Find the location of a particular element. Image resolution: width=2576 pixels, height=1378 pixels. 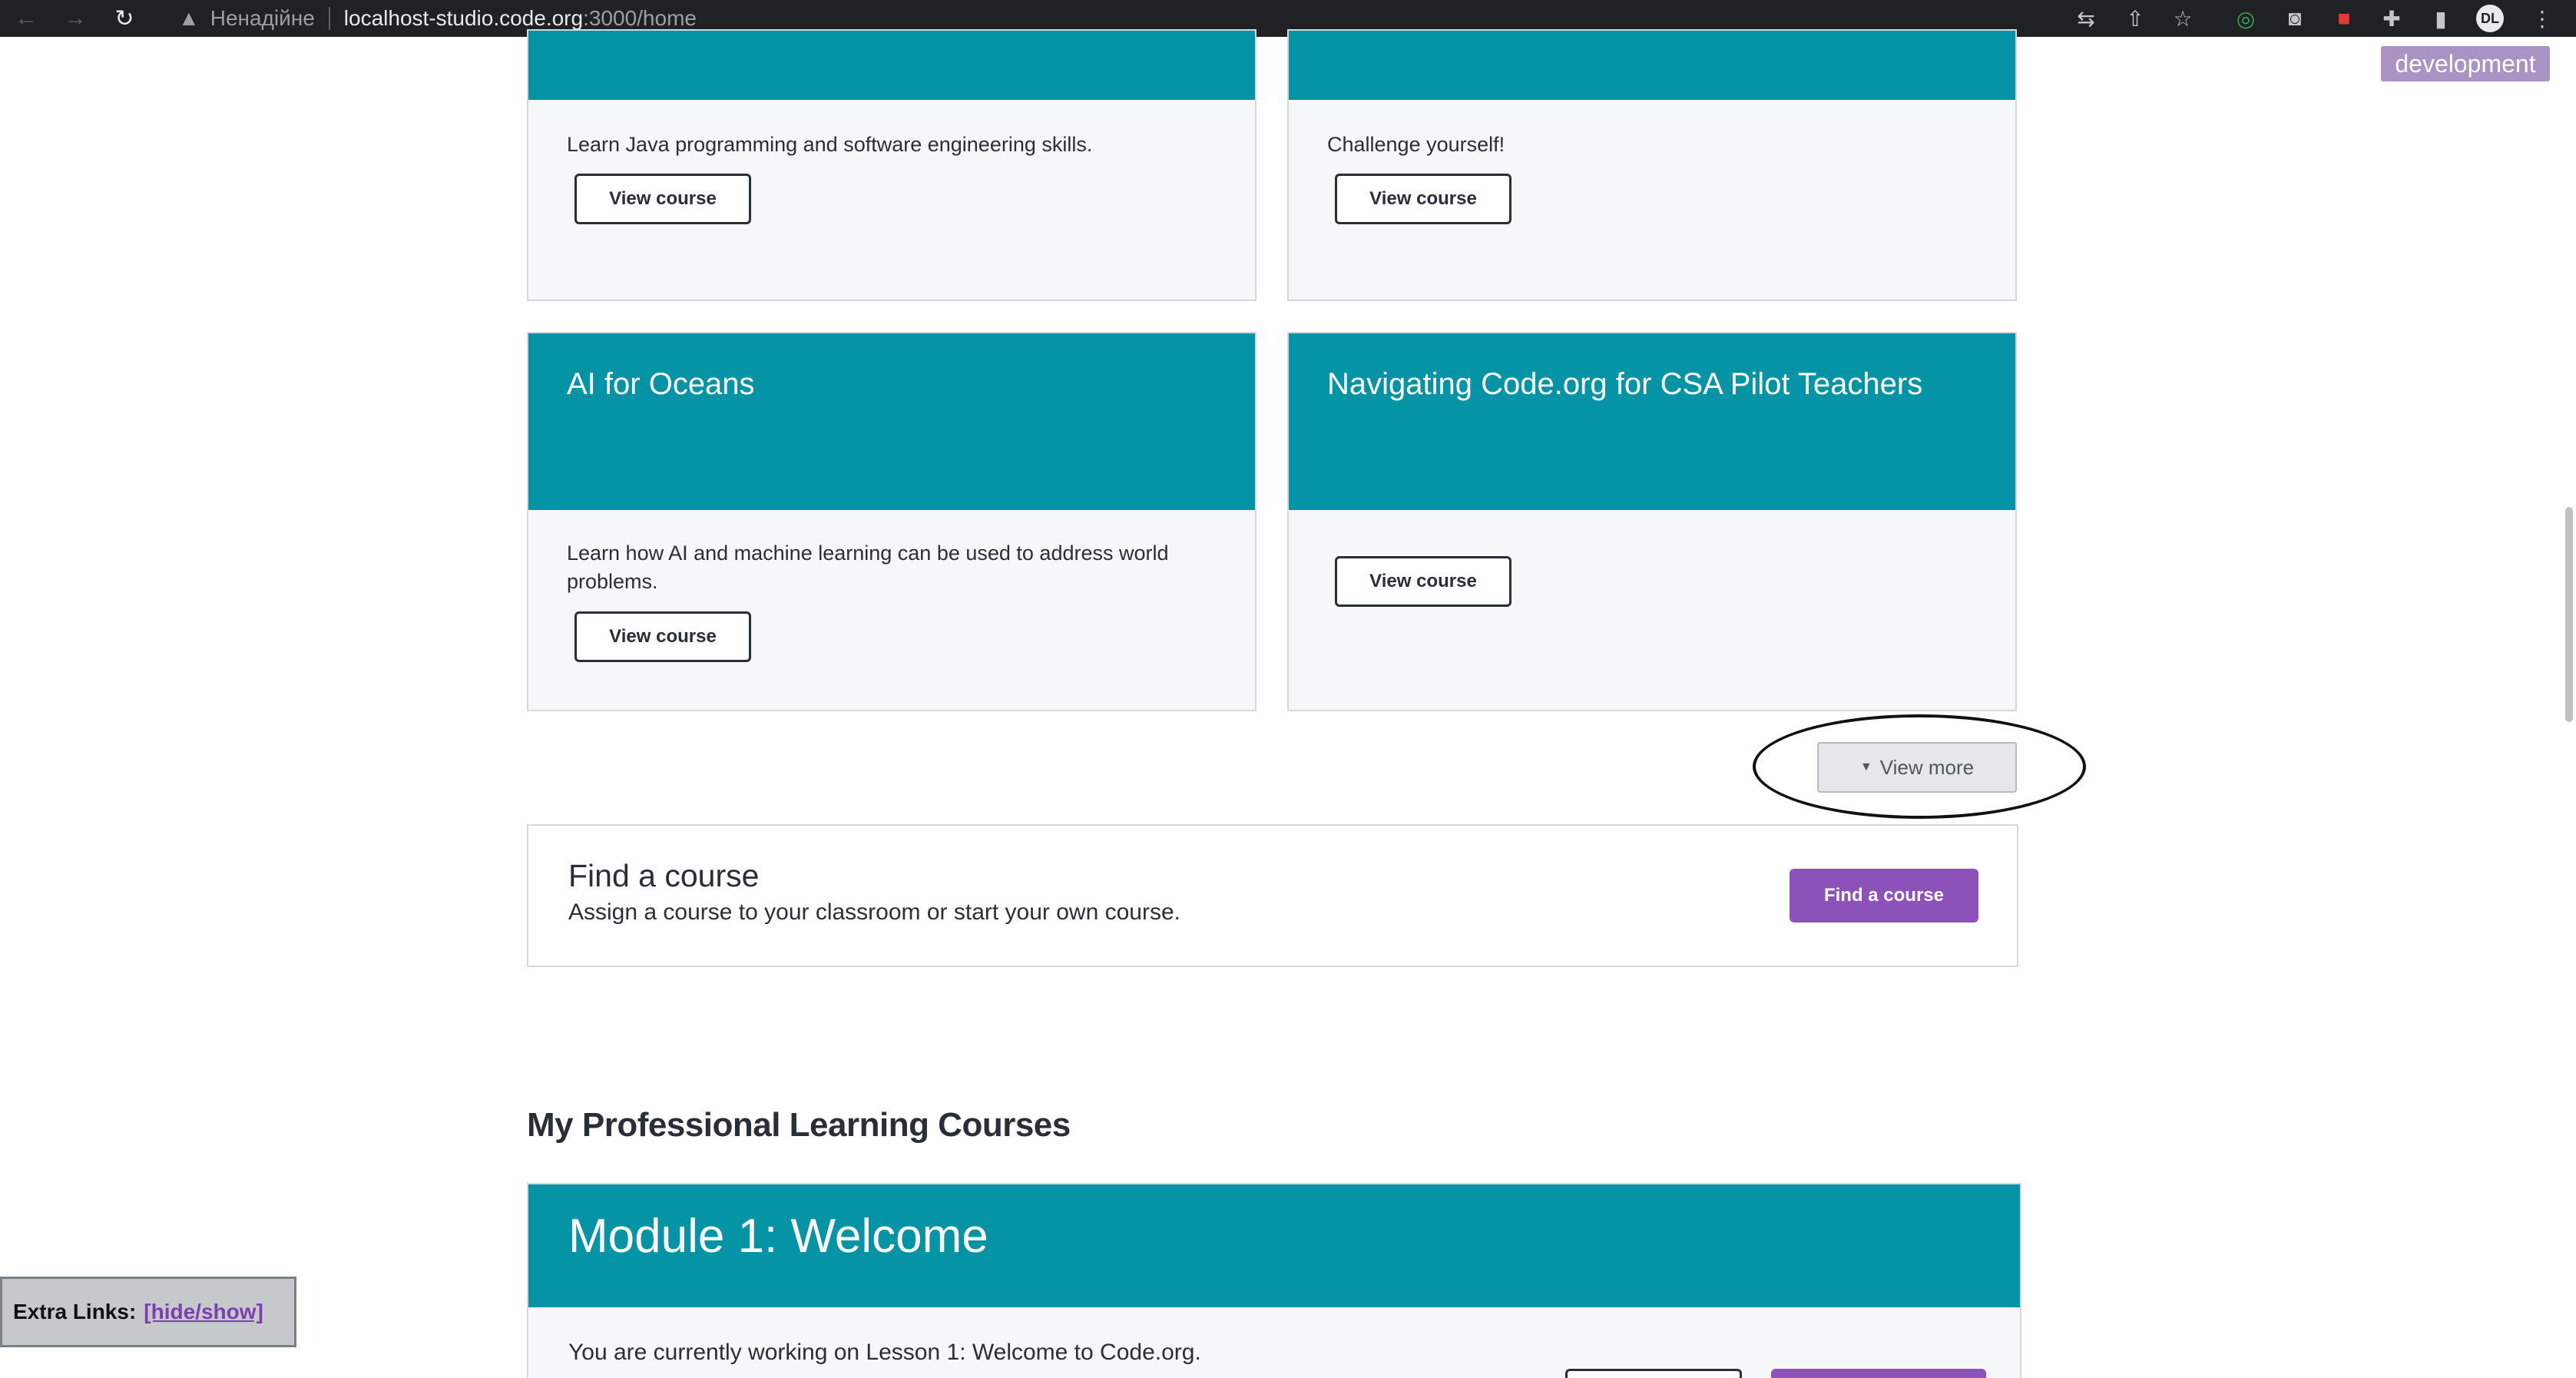

module-secondary-button is located at coordinates (1653, 1373).